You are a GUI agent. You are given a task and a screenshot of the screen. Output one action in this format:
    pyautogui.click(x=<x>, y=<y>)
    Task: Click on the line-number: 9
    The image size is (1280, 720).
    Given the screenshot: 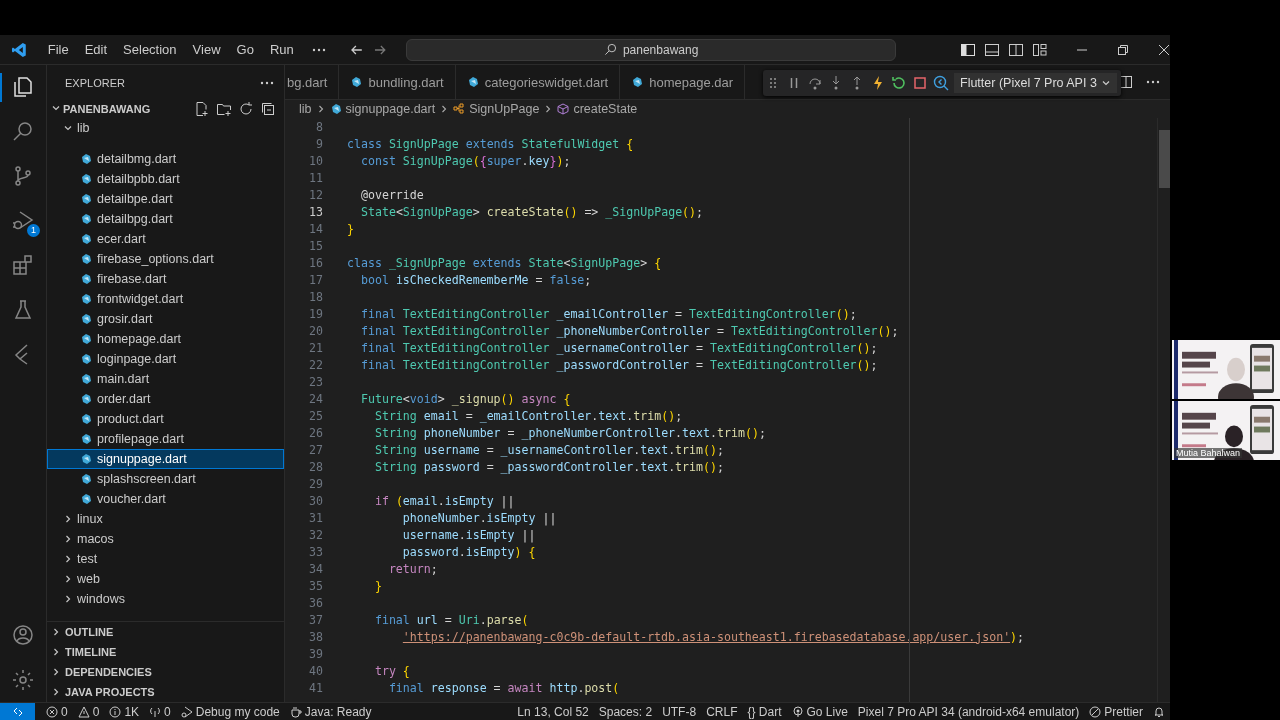 What is the action you would take?
    pyautogui.click(x=319, y=143)
    